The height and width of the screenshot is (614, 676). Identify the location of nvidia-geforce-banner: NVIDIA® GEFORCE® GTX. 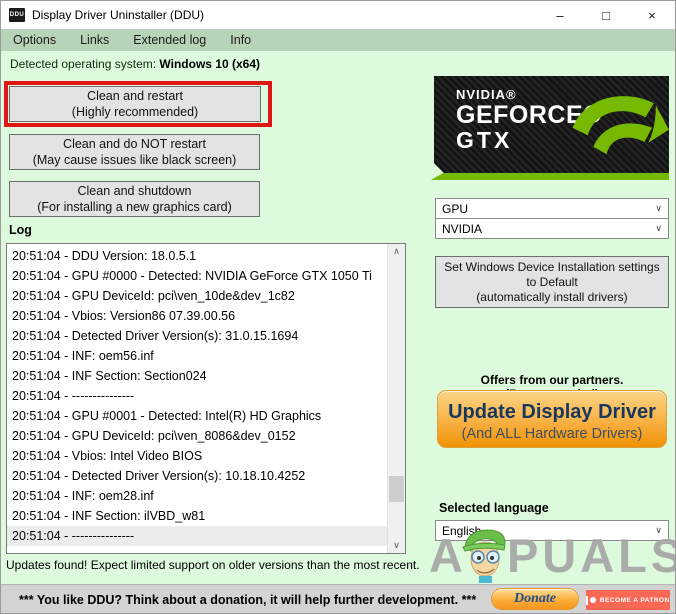
(551, 124).